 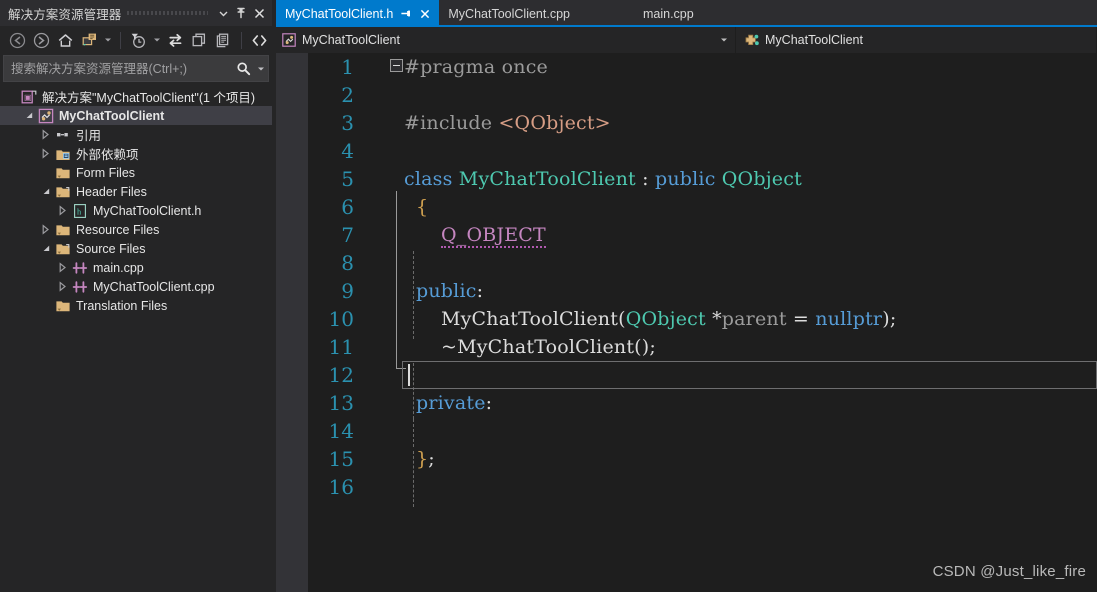 I want to click on code-line: 15};, so click(x=686, y=459).